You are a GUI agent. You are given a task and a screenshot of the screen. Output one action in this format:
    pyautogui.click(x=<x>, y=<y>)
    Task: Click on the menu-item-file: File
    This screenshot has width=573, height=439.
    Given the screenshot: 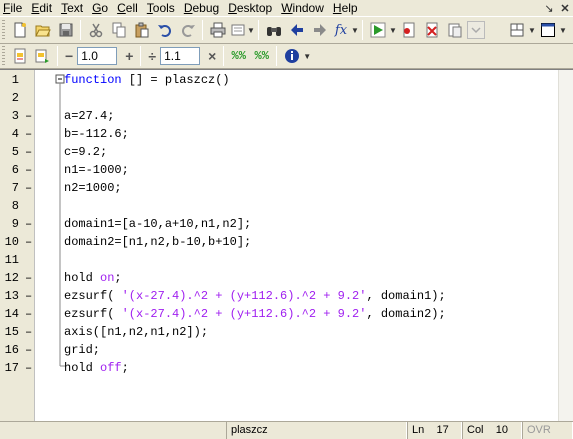 What is the action you would take?
    pyautogui.click(x=13, y=8)
    